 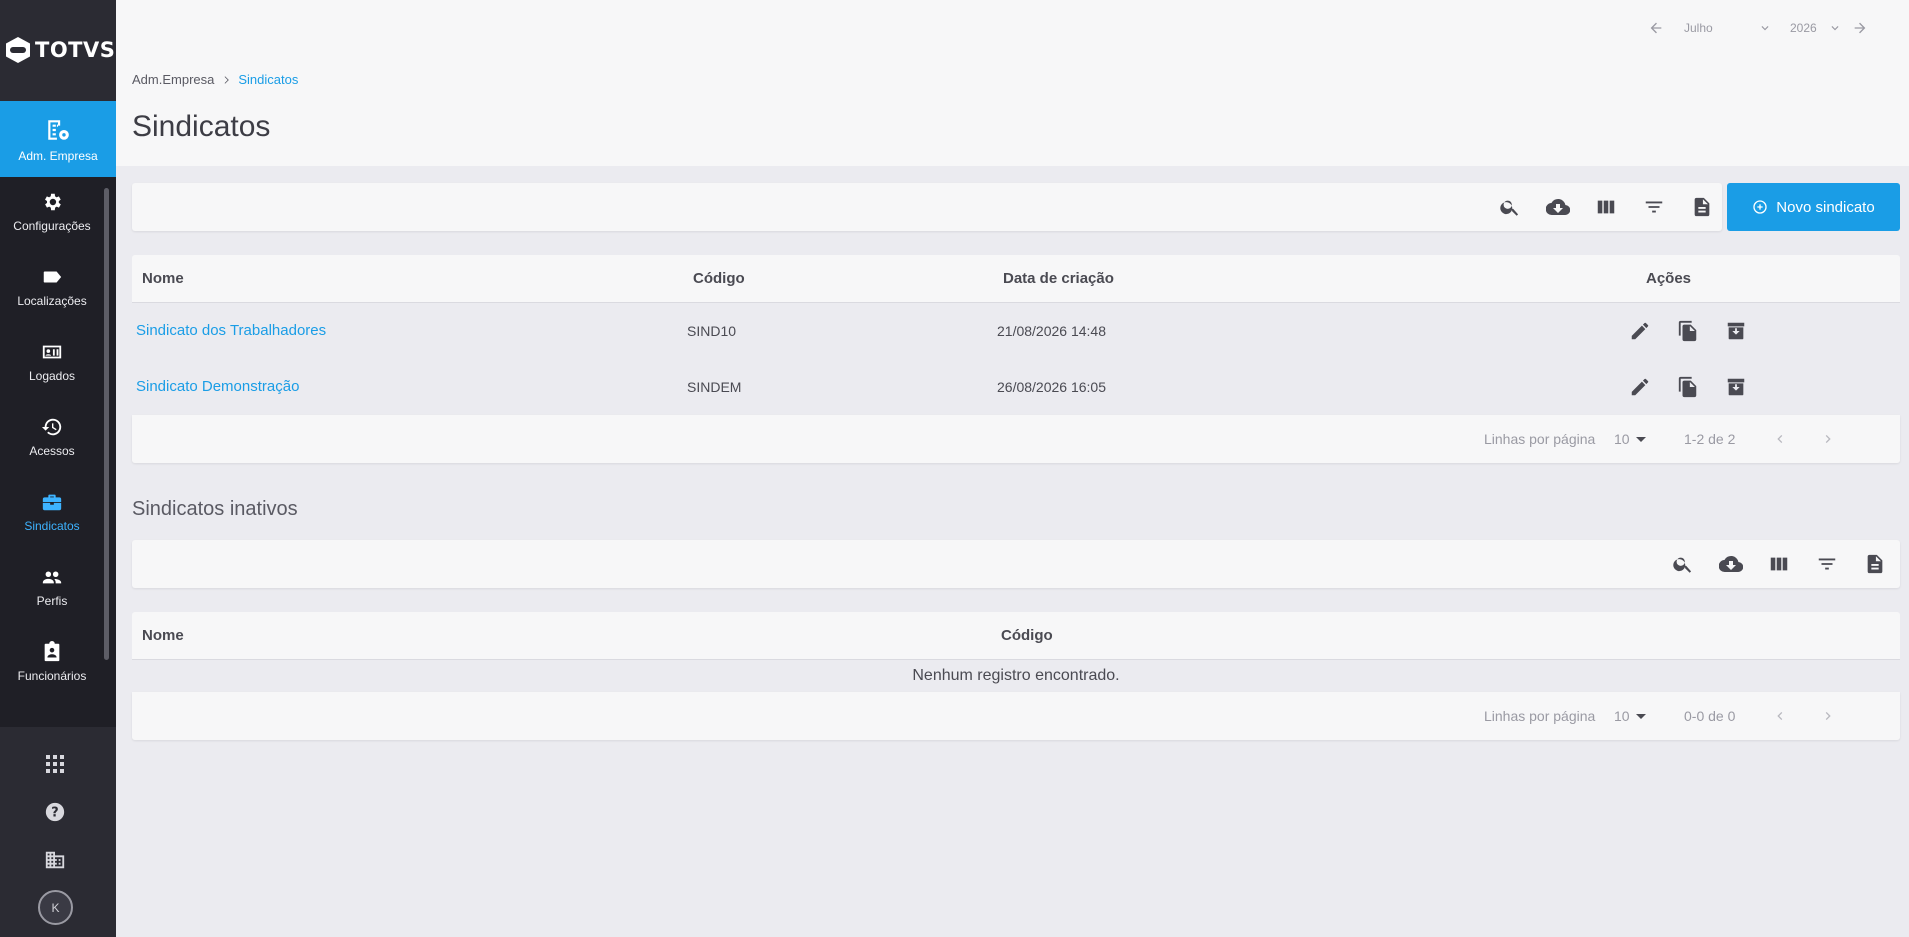 I want to click on totvs-hexagon-icon, so click(x=18, y=50).